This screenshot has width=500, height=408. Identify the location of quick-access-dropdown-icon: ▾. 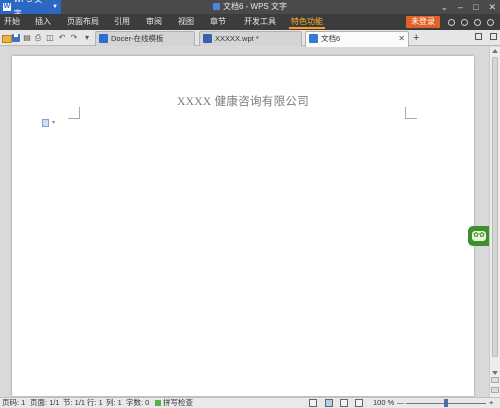
(87, 37).